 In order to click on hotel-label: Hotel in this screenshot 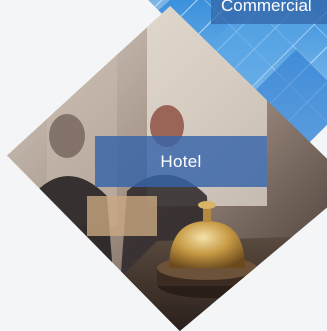, I will do `click(181, 161)`.